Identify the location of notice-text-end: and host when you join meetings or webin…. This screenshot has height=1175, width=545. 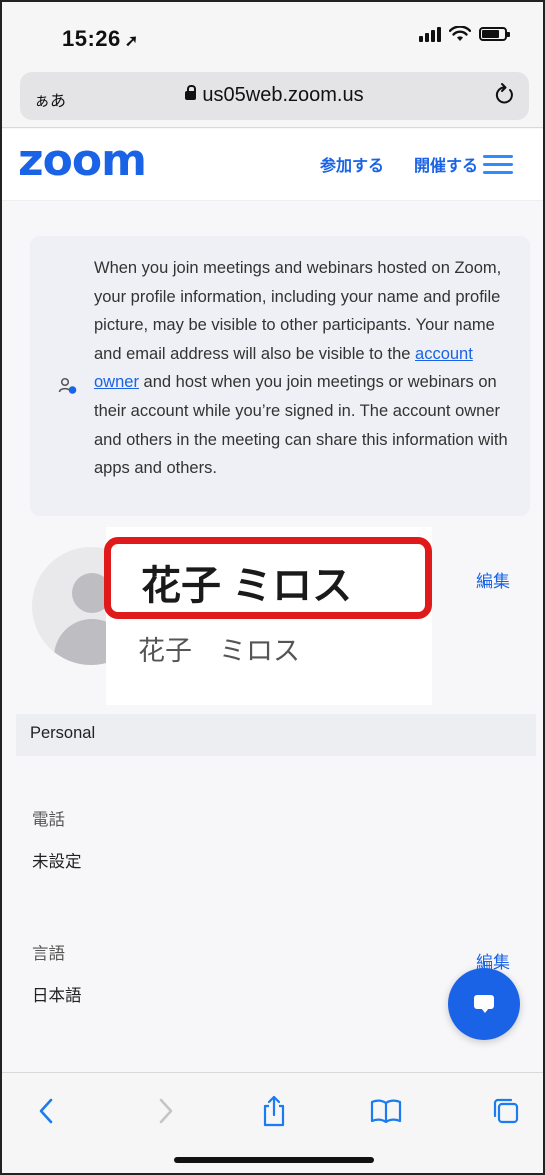
(301, 425).